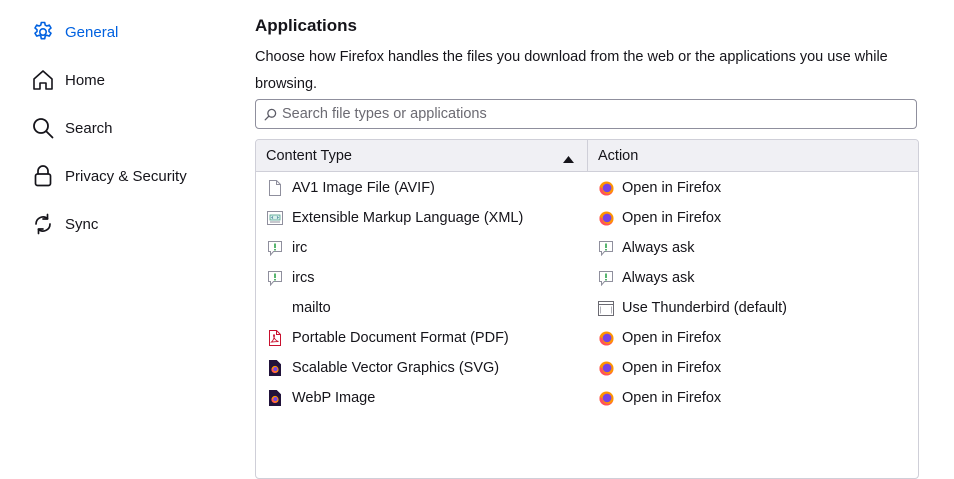 This screenshot has height=479, width=954. Describe the element at coordinates (587, 188) in the screenshot. I see `table-row: AV1 Image File (AVIF) Open in Firefox` at that location.